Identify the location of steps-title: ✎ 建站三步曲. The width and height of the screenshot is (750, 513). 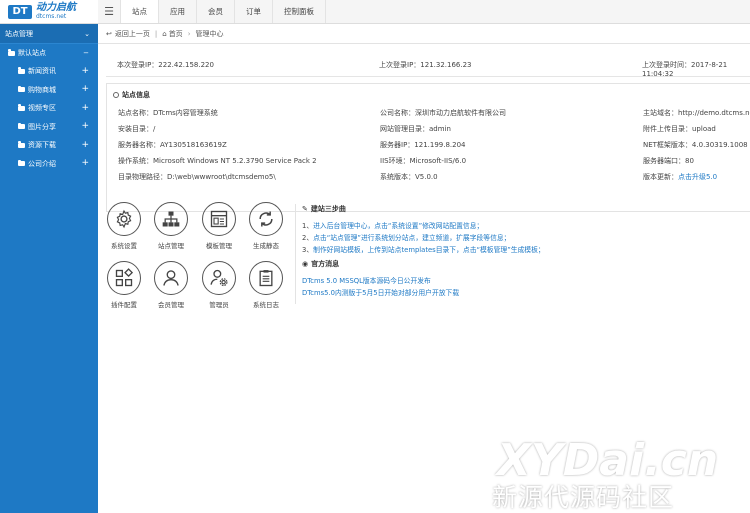
(526, 209).